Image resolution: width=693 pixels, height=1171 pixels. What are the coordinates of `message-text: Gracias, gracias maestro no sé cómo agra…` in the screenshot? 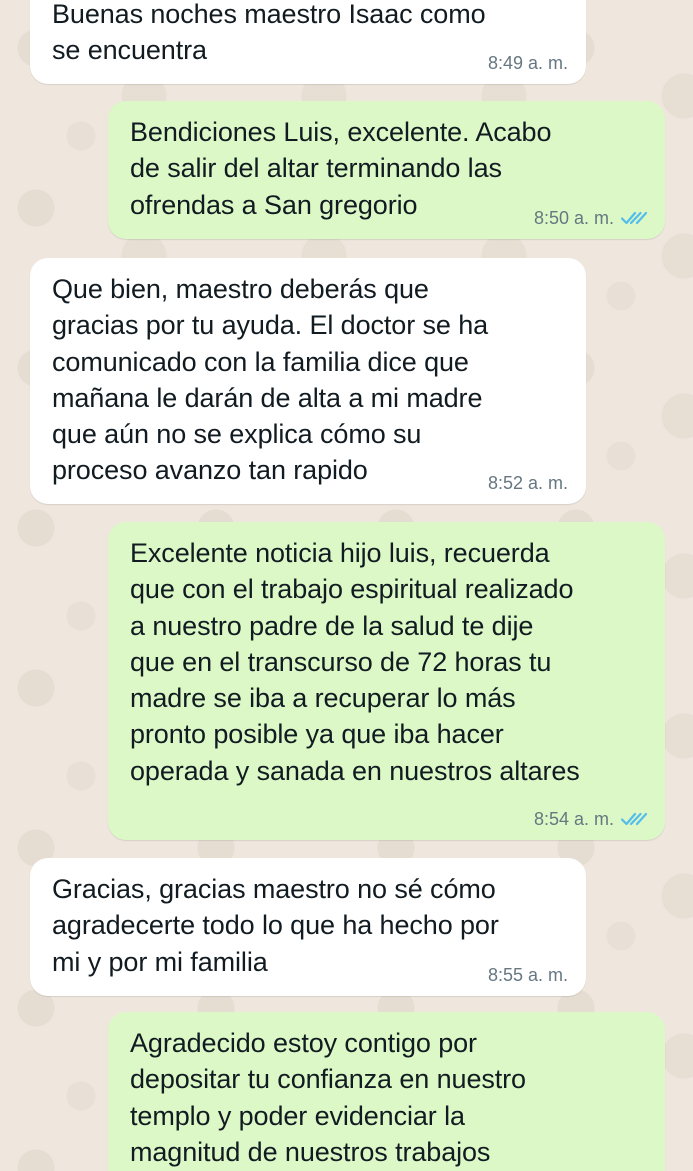 It's located at (275, 925).